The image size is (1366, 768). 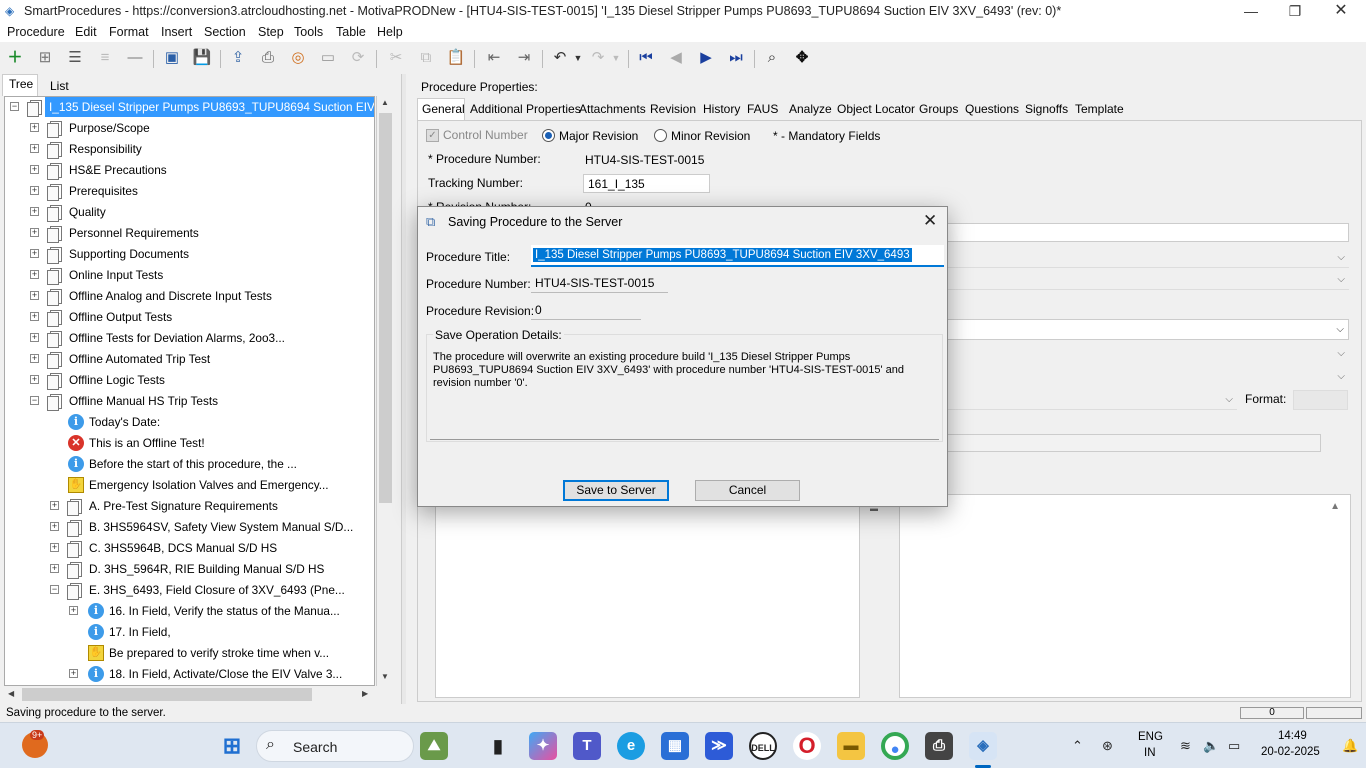 What do you see at coordinates (1147, 280) in the screenshot?
I see `dropdown-2: ⌵` at bounding box center [1147, 280].